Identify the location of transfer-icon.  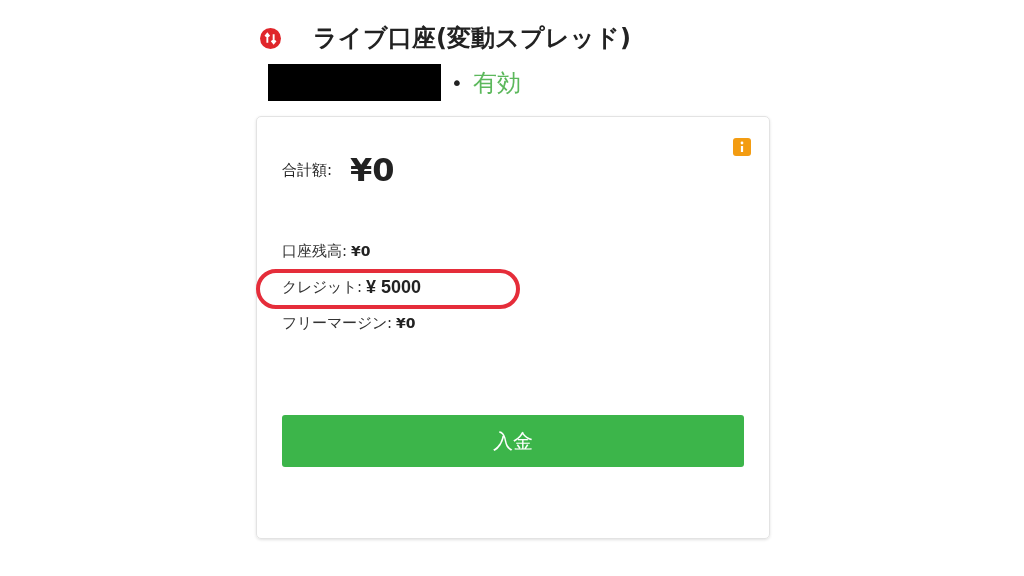
(270, 38).